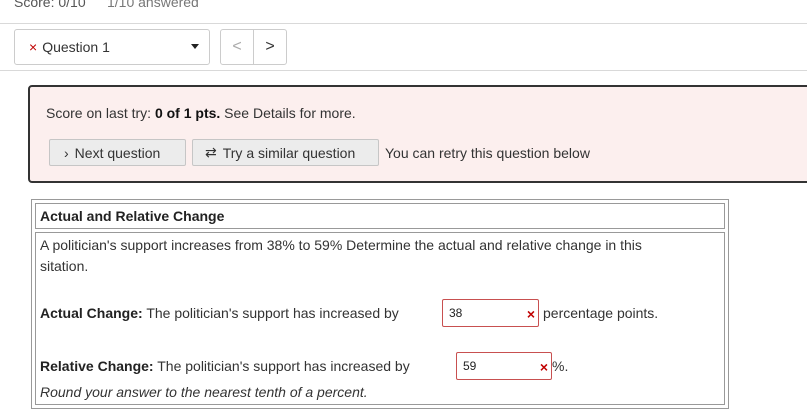  Describe the element at coordinates (288, 113) in the screenshot. I see `score-suffix: See Details for more.` at that location.